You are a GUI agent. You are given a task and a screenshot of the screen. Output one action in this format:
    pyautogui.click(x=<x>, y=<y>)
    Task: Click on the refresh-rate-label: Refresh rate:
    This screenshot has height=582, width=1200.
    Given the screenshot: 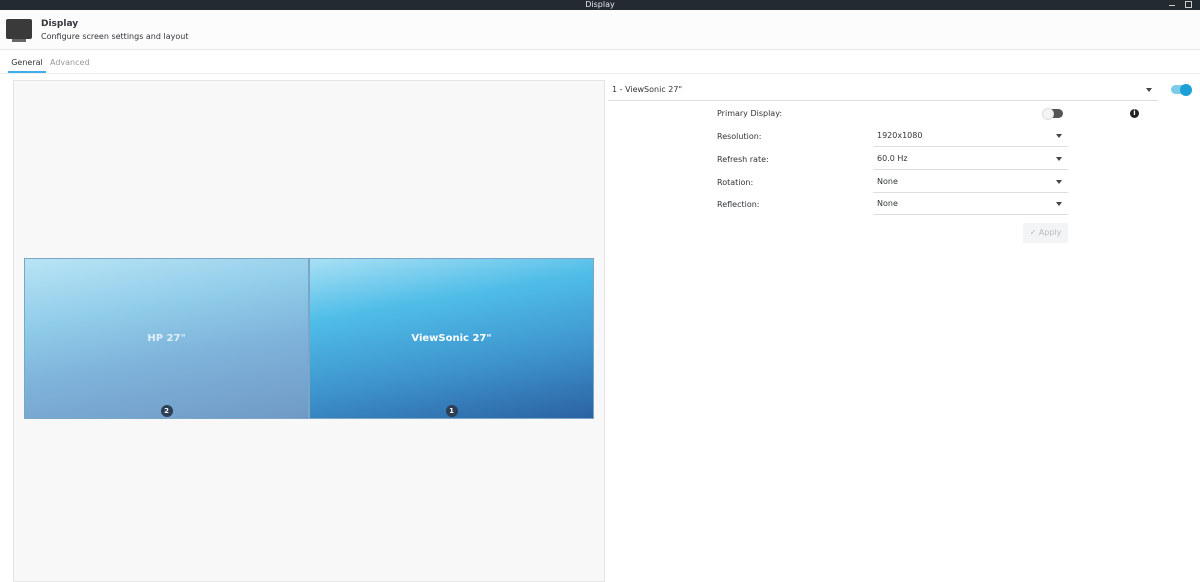 What is the action you would take?
    pyautogui.click(x=743, y=159)
    